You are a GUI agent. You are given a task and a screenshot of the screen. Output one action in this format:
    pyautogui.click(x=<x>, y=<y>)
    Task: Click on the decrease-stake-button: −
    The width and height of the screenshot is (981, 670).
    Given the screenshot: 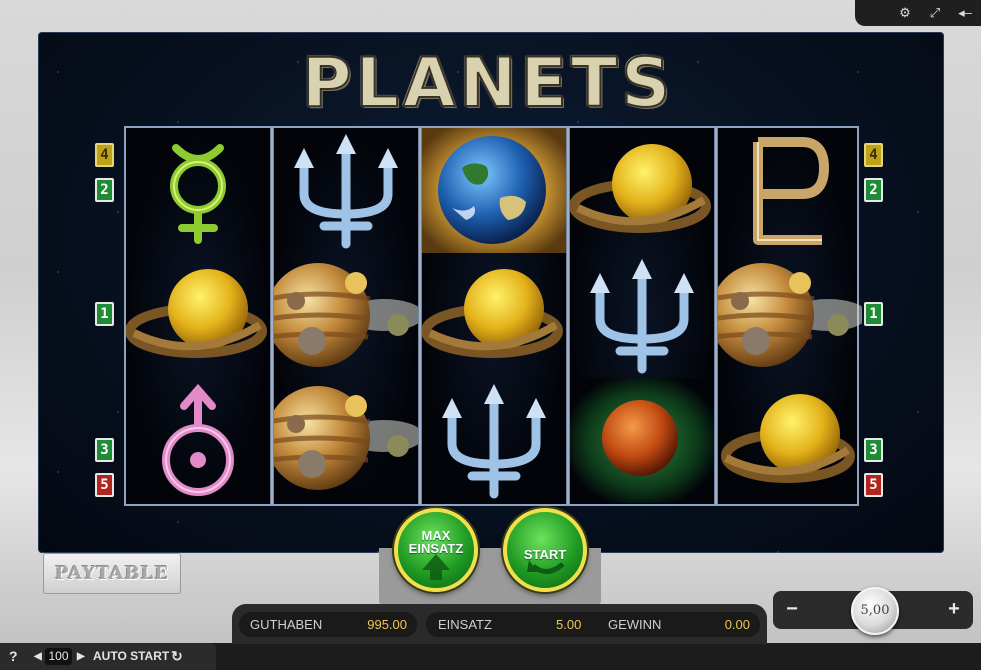 What is the action you would take?
    pyautogui.click(x=792, y=610)
    